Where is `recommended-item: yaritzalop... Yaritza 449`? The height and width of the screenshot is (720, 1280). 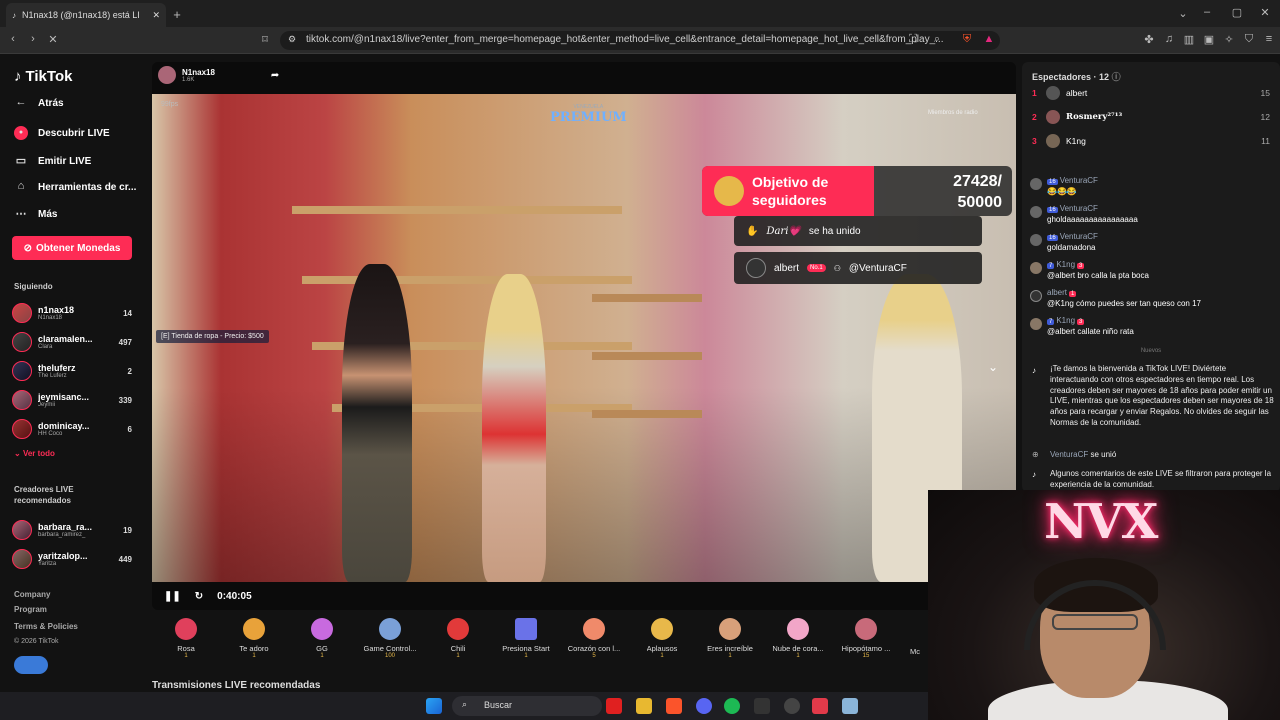 recommended-item: yaritzalop... Yaritza 449 is located at coordinates (72, 559).